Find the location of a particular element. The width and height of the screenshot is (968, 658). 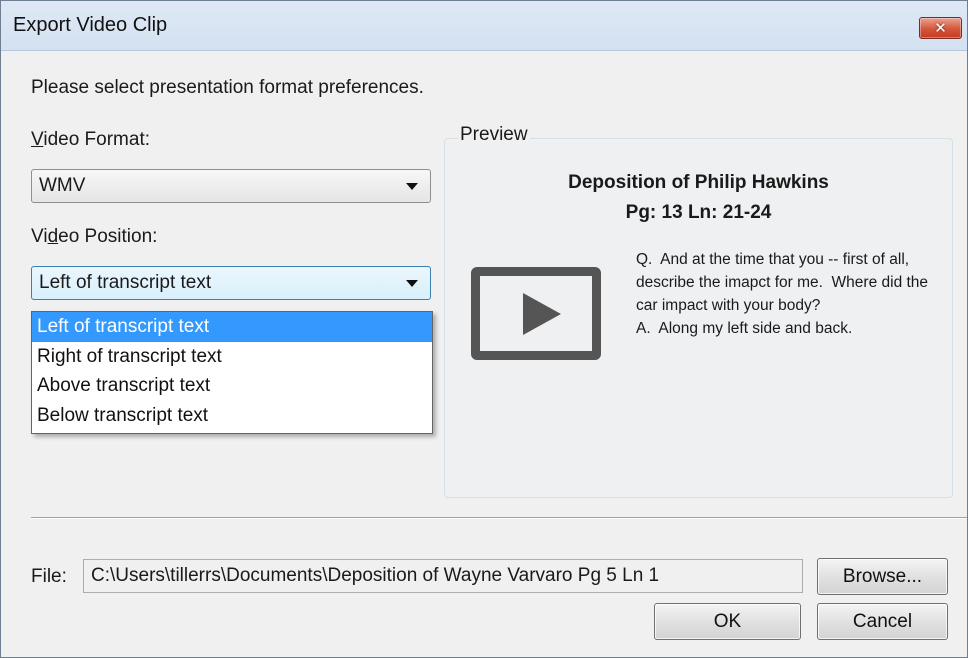

play-icon is located at coordinates (536, 313).